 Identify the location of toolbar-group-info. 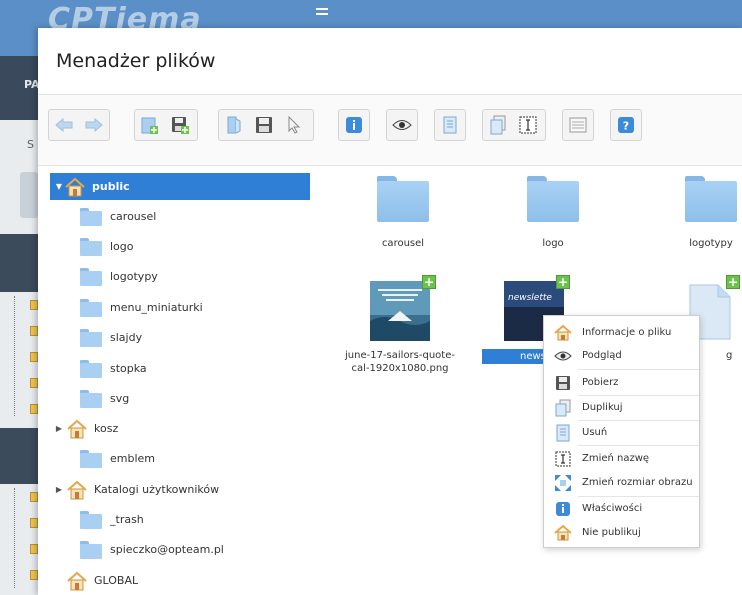
(354, 125).